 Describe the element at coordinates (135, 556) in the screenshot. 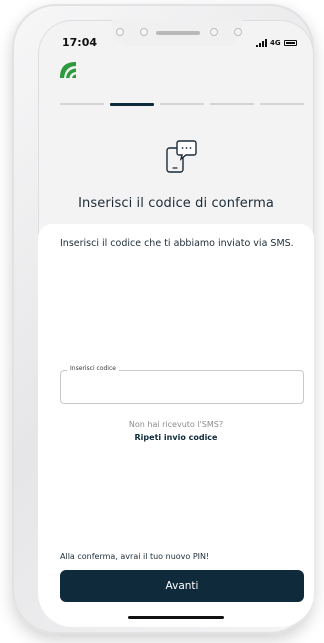

I see `confirm-note: Alla conferma, avrai il tuo nuovo PIN!` at that location.